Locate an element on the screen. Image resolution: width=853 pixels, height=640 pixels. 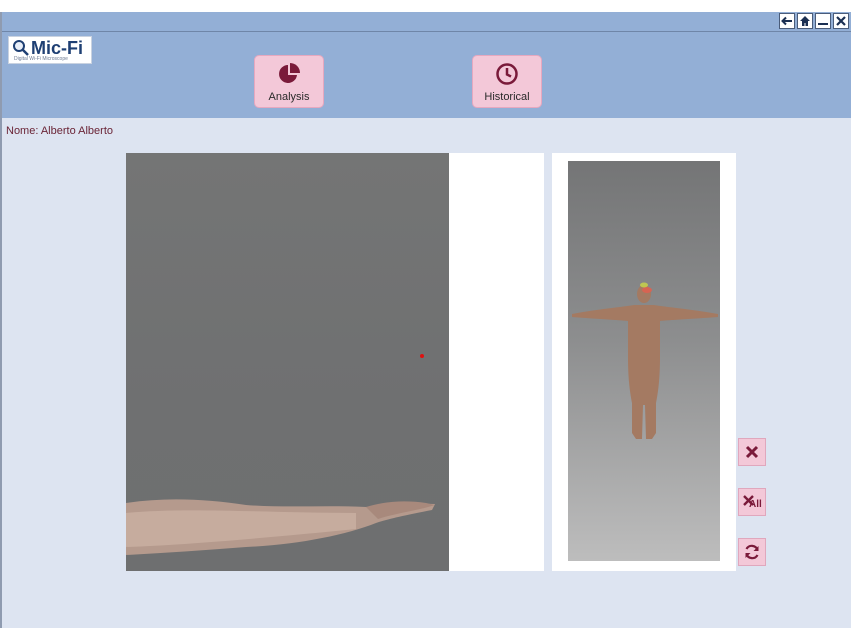
historical-label: Historical is located at coordinates (507, 97).